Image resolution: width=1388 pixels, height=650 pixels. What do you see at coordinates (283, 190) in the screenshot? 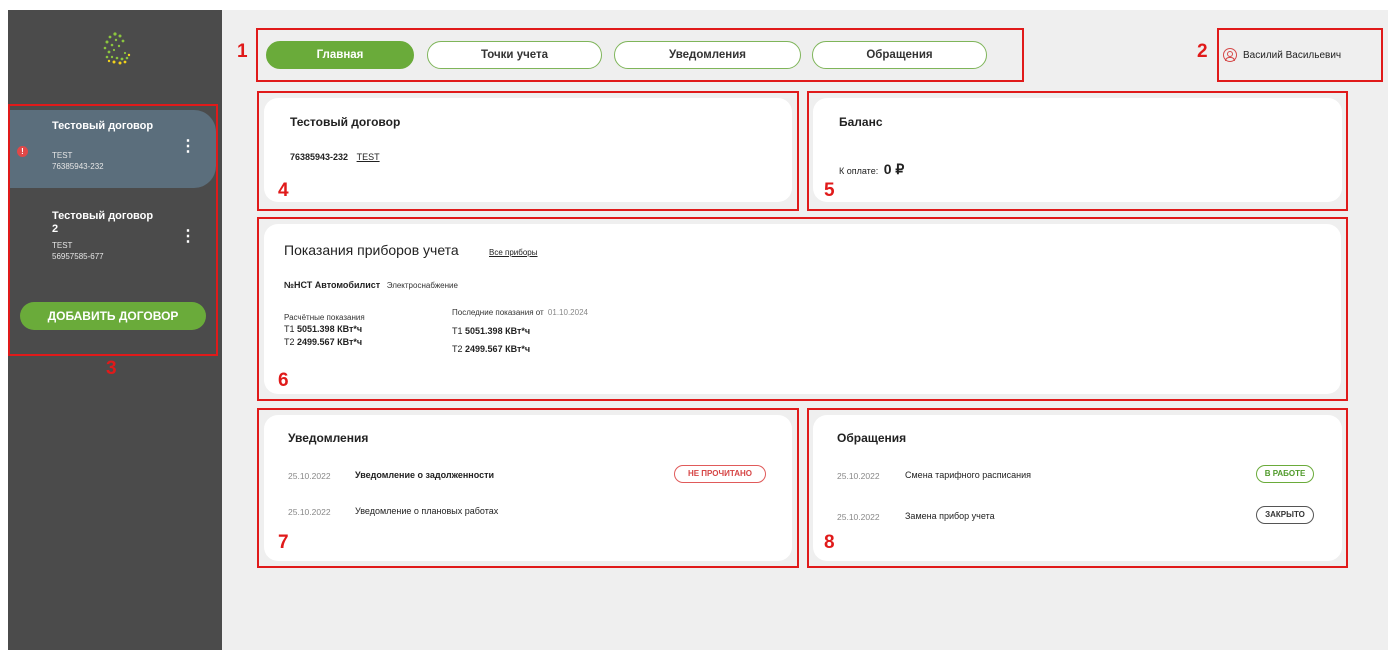
I see `annotation-number: 4` at bounding box center [283, 190].